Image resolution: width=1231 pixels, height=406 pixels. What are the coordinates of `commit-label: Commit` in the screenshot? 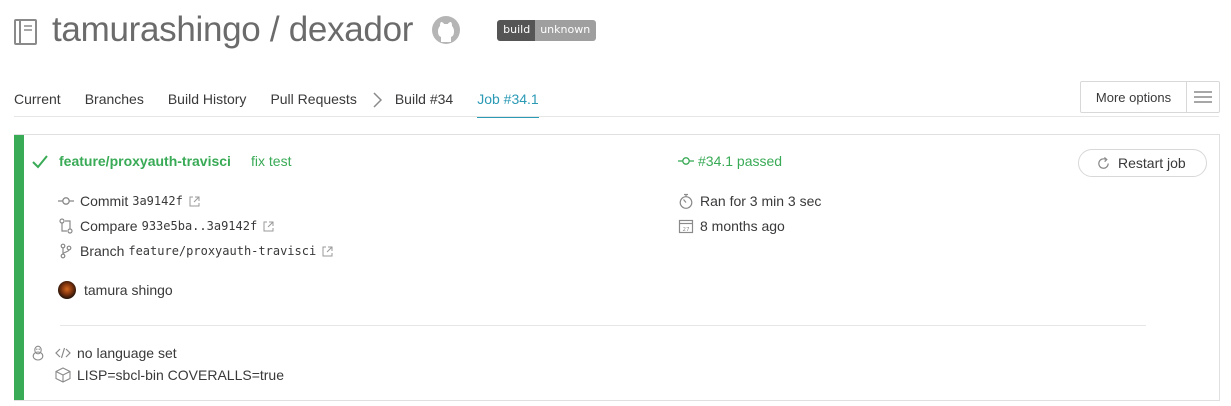 It's located at (104, 201).